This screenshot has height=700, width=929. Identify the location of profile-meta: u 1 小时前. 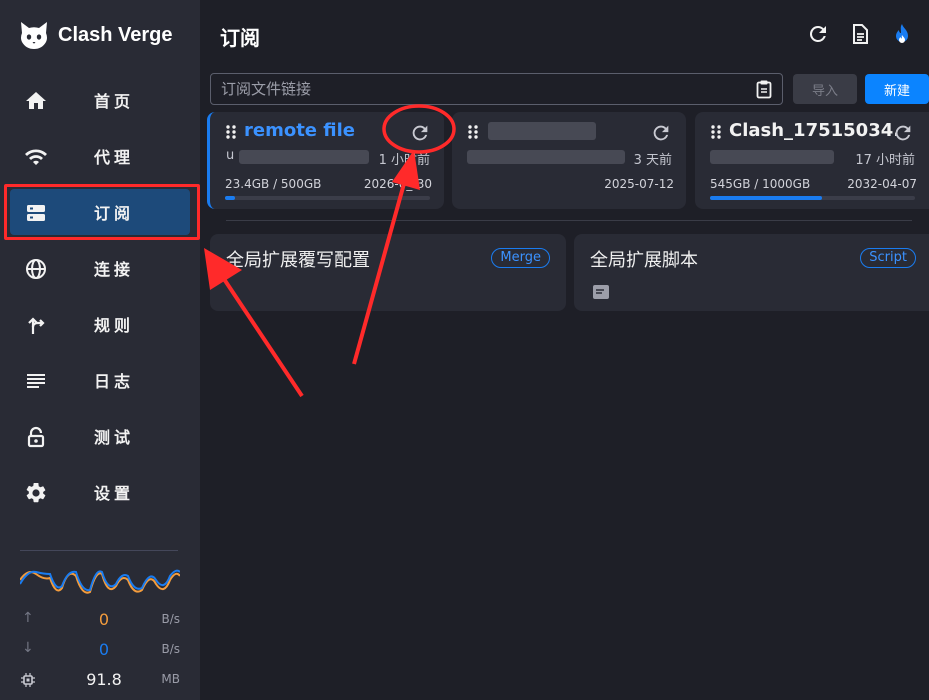
(329, 158).